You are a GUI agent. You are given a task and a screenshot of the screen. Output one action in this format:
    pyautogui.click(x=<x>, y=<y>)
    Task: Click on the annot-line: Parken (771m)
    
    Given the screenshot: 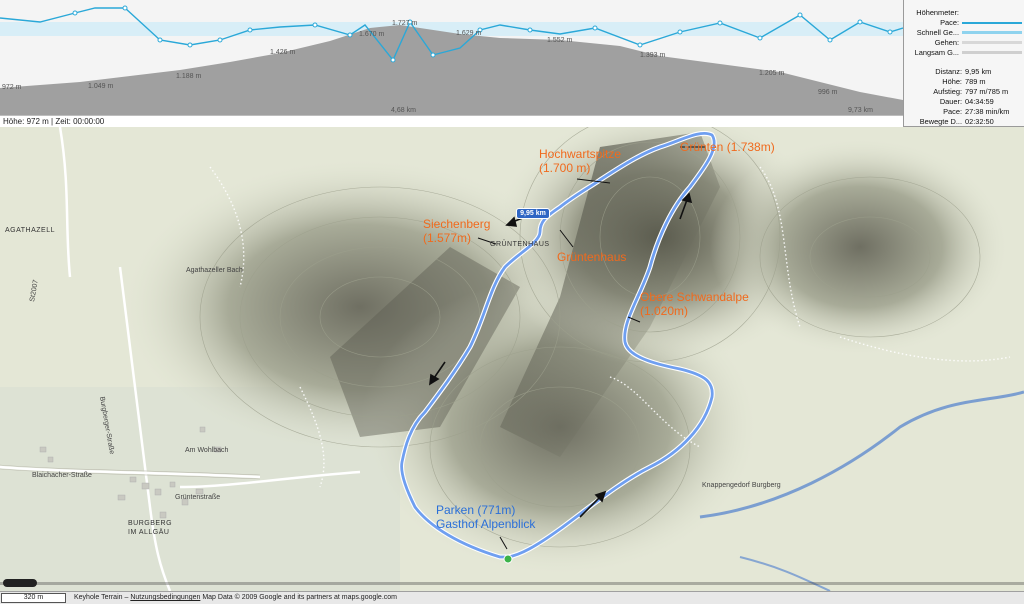 What is the action you would take?
    pyautogui.click(x=476, y=510)
    